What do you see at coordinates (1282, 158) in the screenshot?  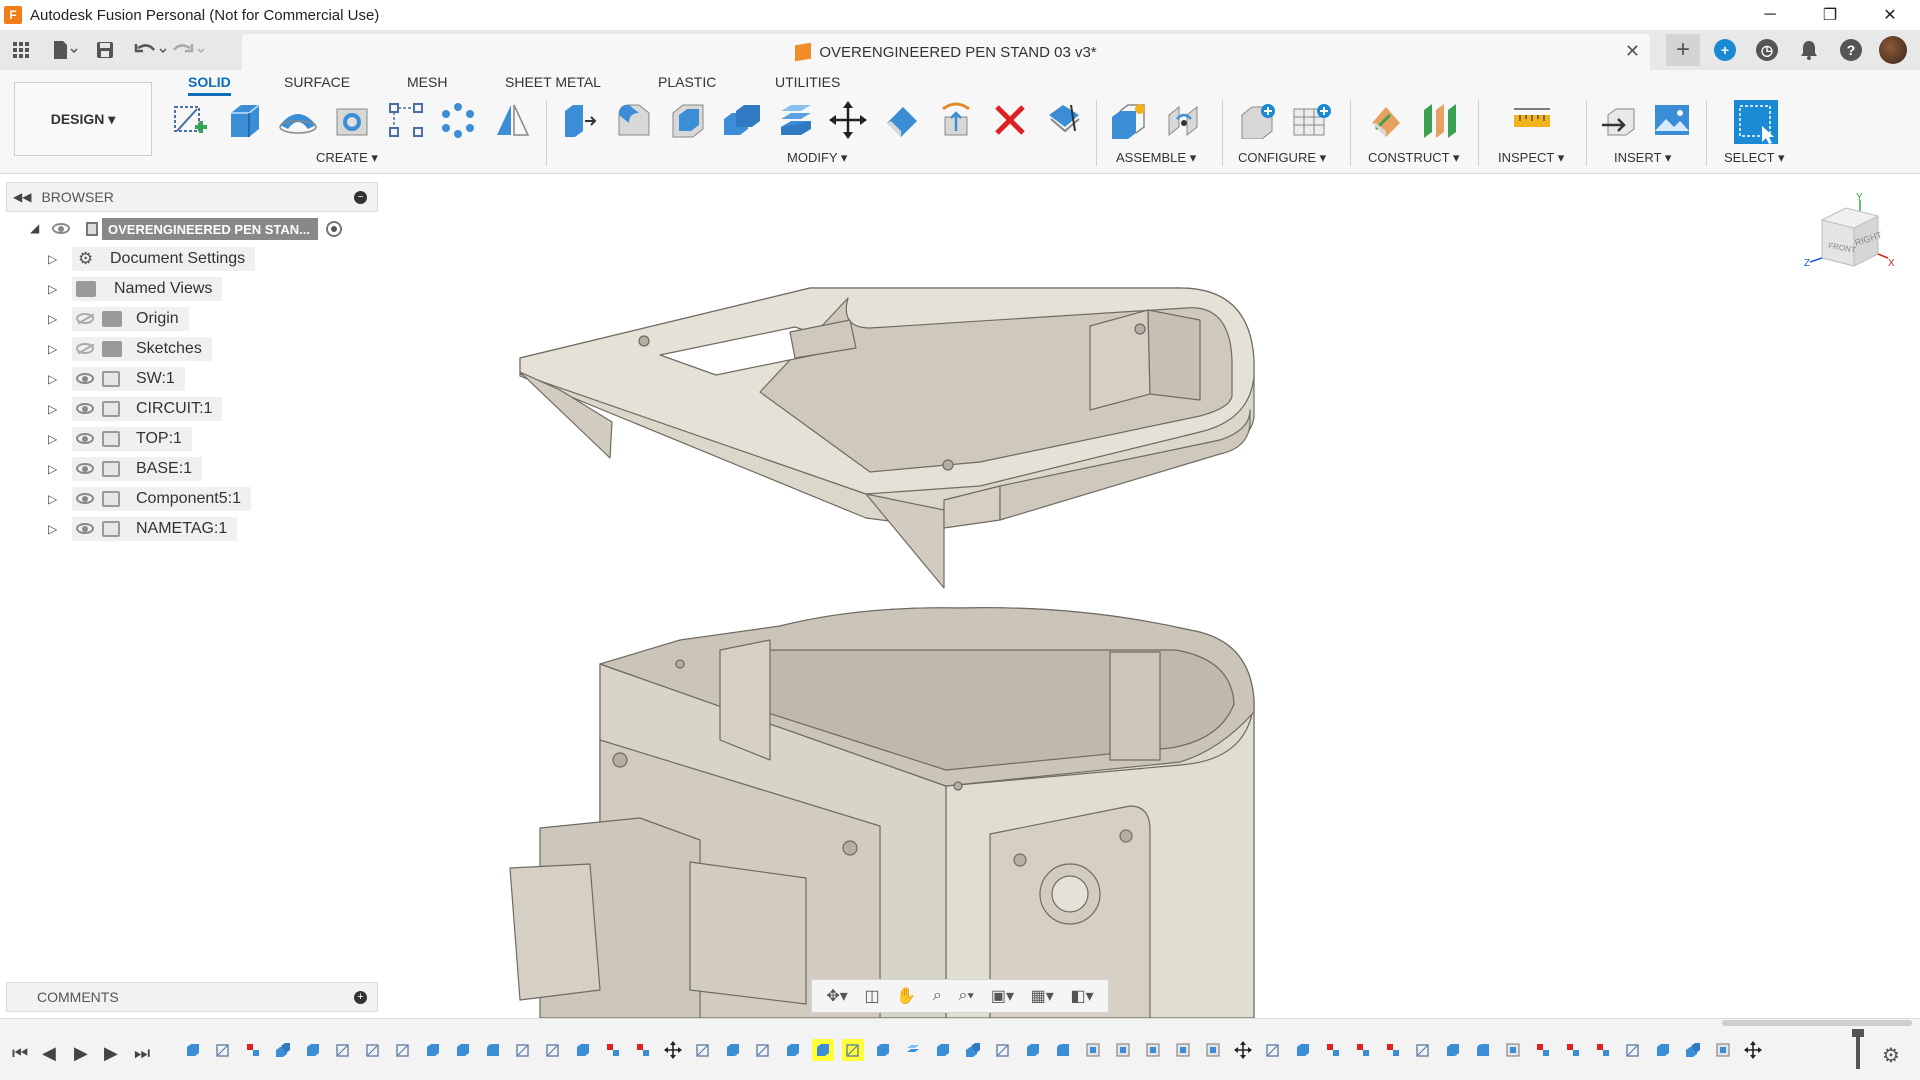 I see `configure-group-label: CONFIGURE ▾` at bounding box center [1282, 158].